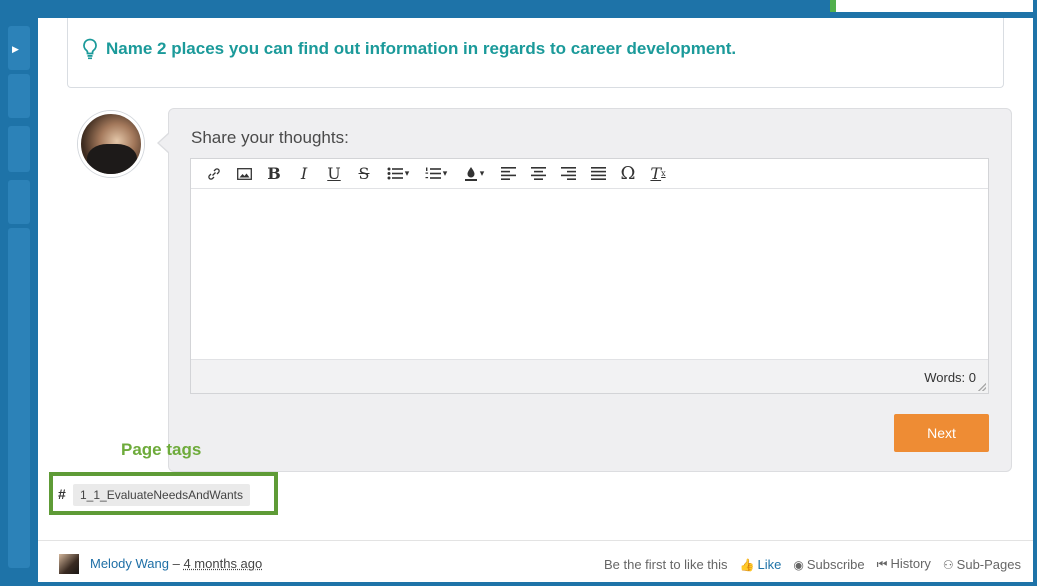 Image resolution: width=1037 pixels, height=586 pixels. Describe the element at coordinates (518, 9) in the screenshot. I see `top-bar` at that location.